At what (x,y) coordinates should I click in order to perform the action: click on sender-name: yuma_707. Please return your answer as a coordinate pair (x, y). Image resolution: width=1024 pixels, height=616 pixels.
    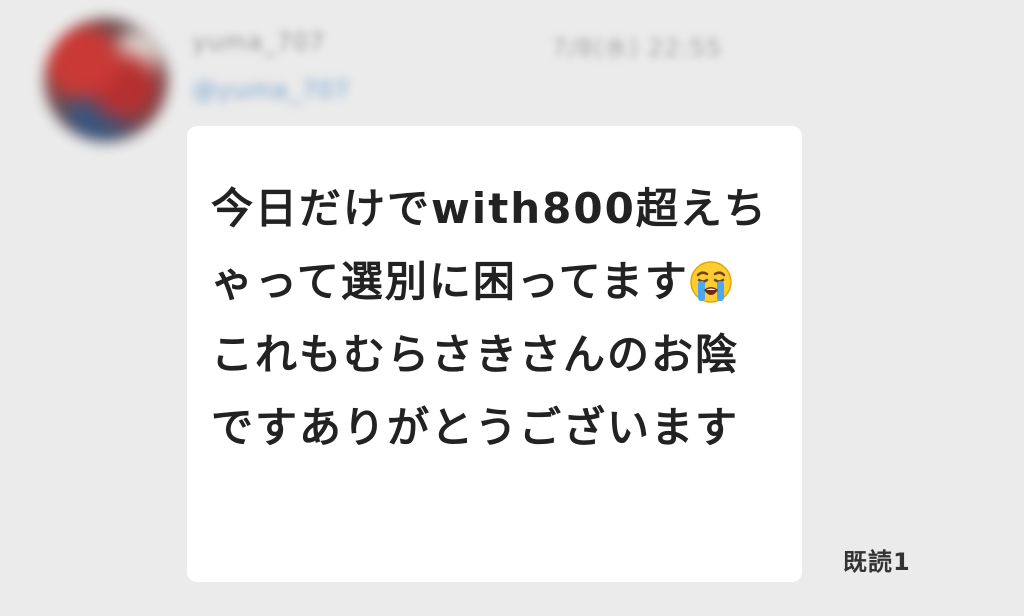
    Looking at the image, I should click on (258, 42).